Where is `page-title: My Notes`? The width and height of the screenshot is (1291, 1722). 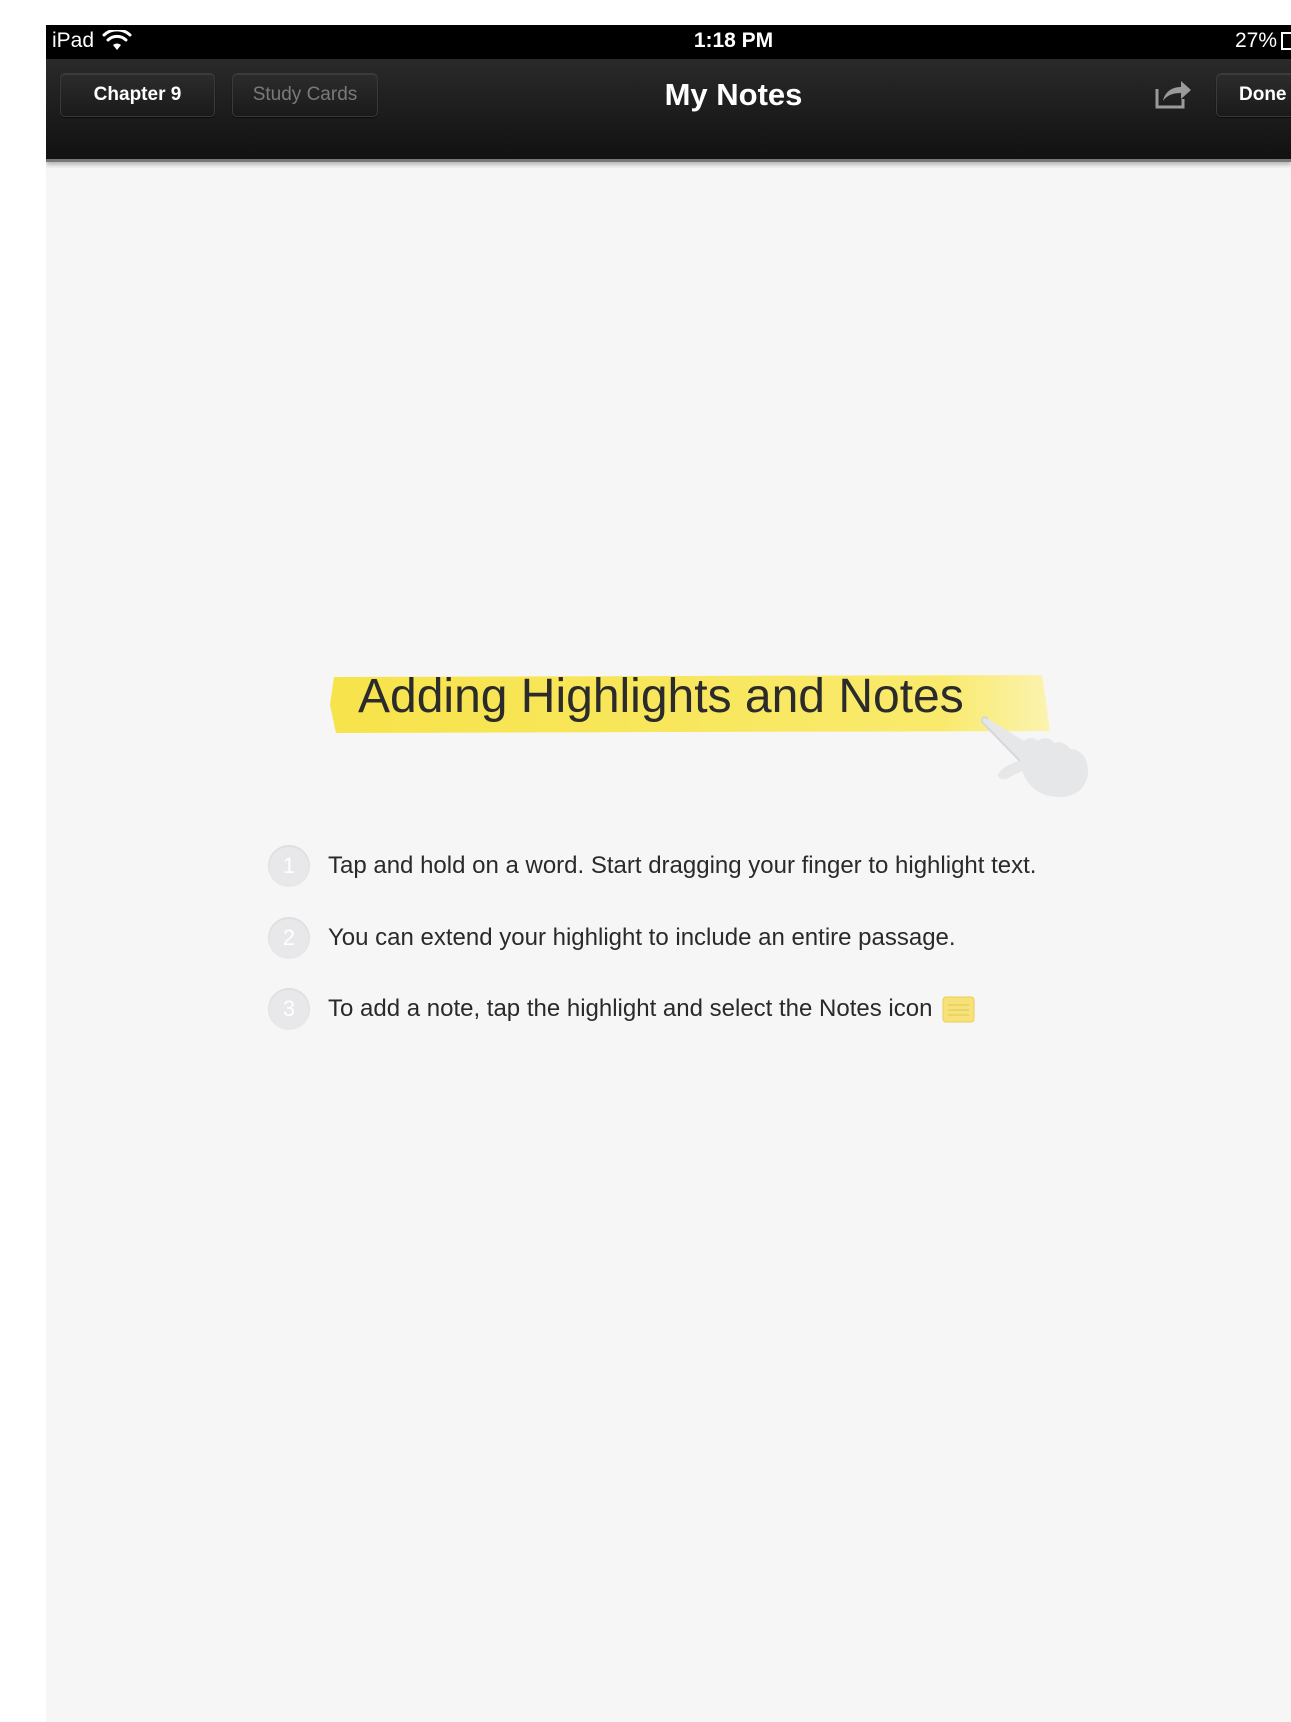 page-title: My Notes is located at coordinates (733, 94).